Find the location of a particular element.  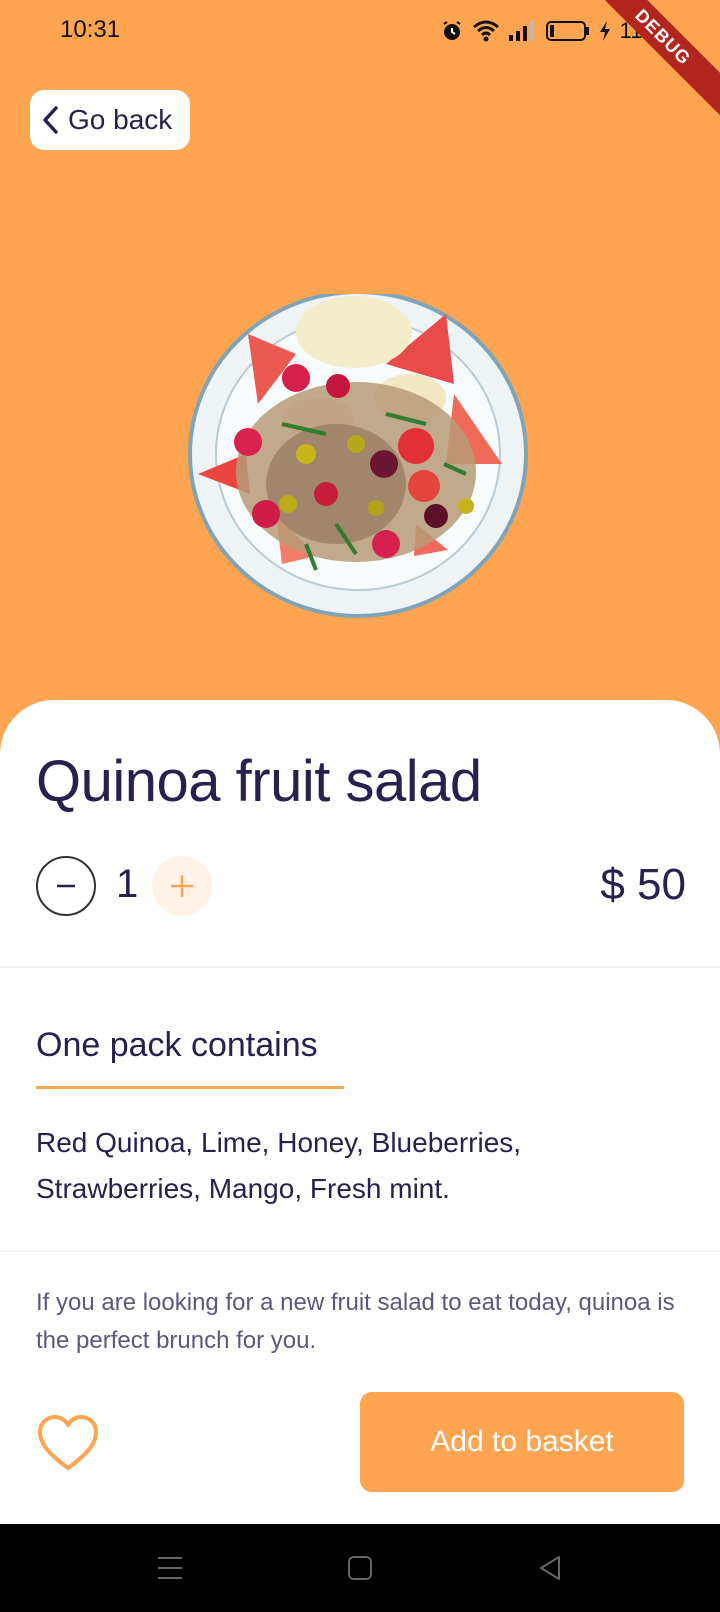

charging-icon is located at coordinates (604, 31).